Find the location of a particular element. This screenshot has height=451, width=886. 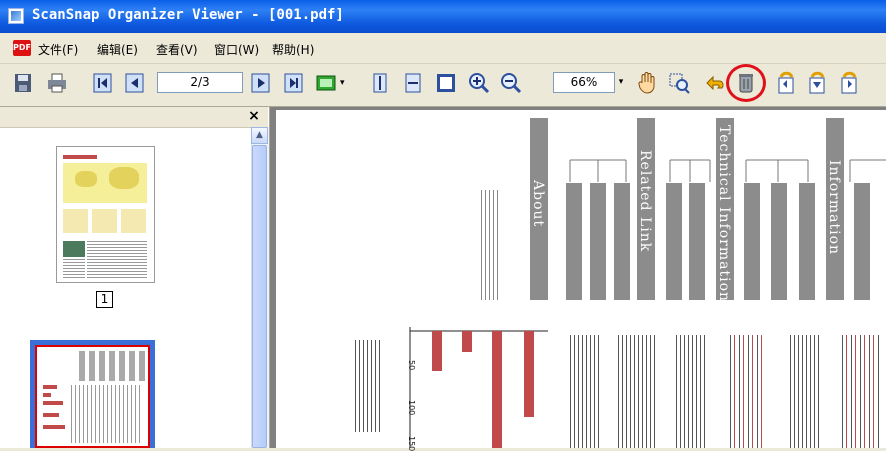

thumb-heading-bars is located at coordinates (112, 366).